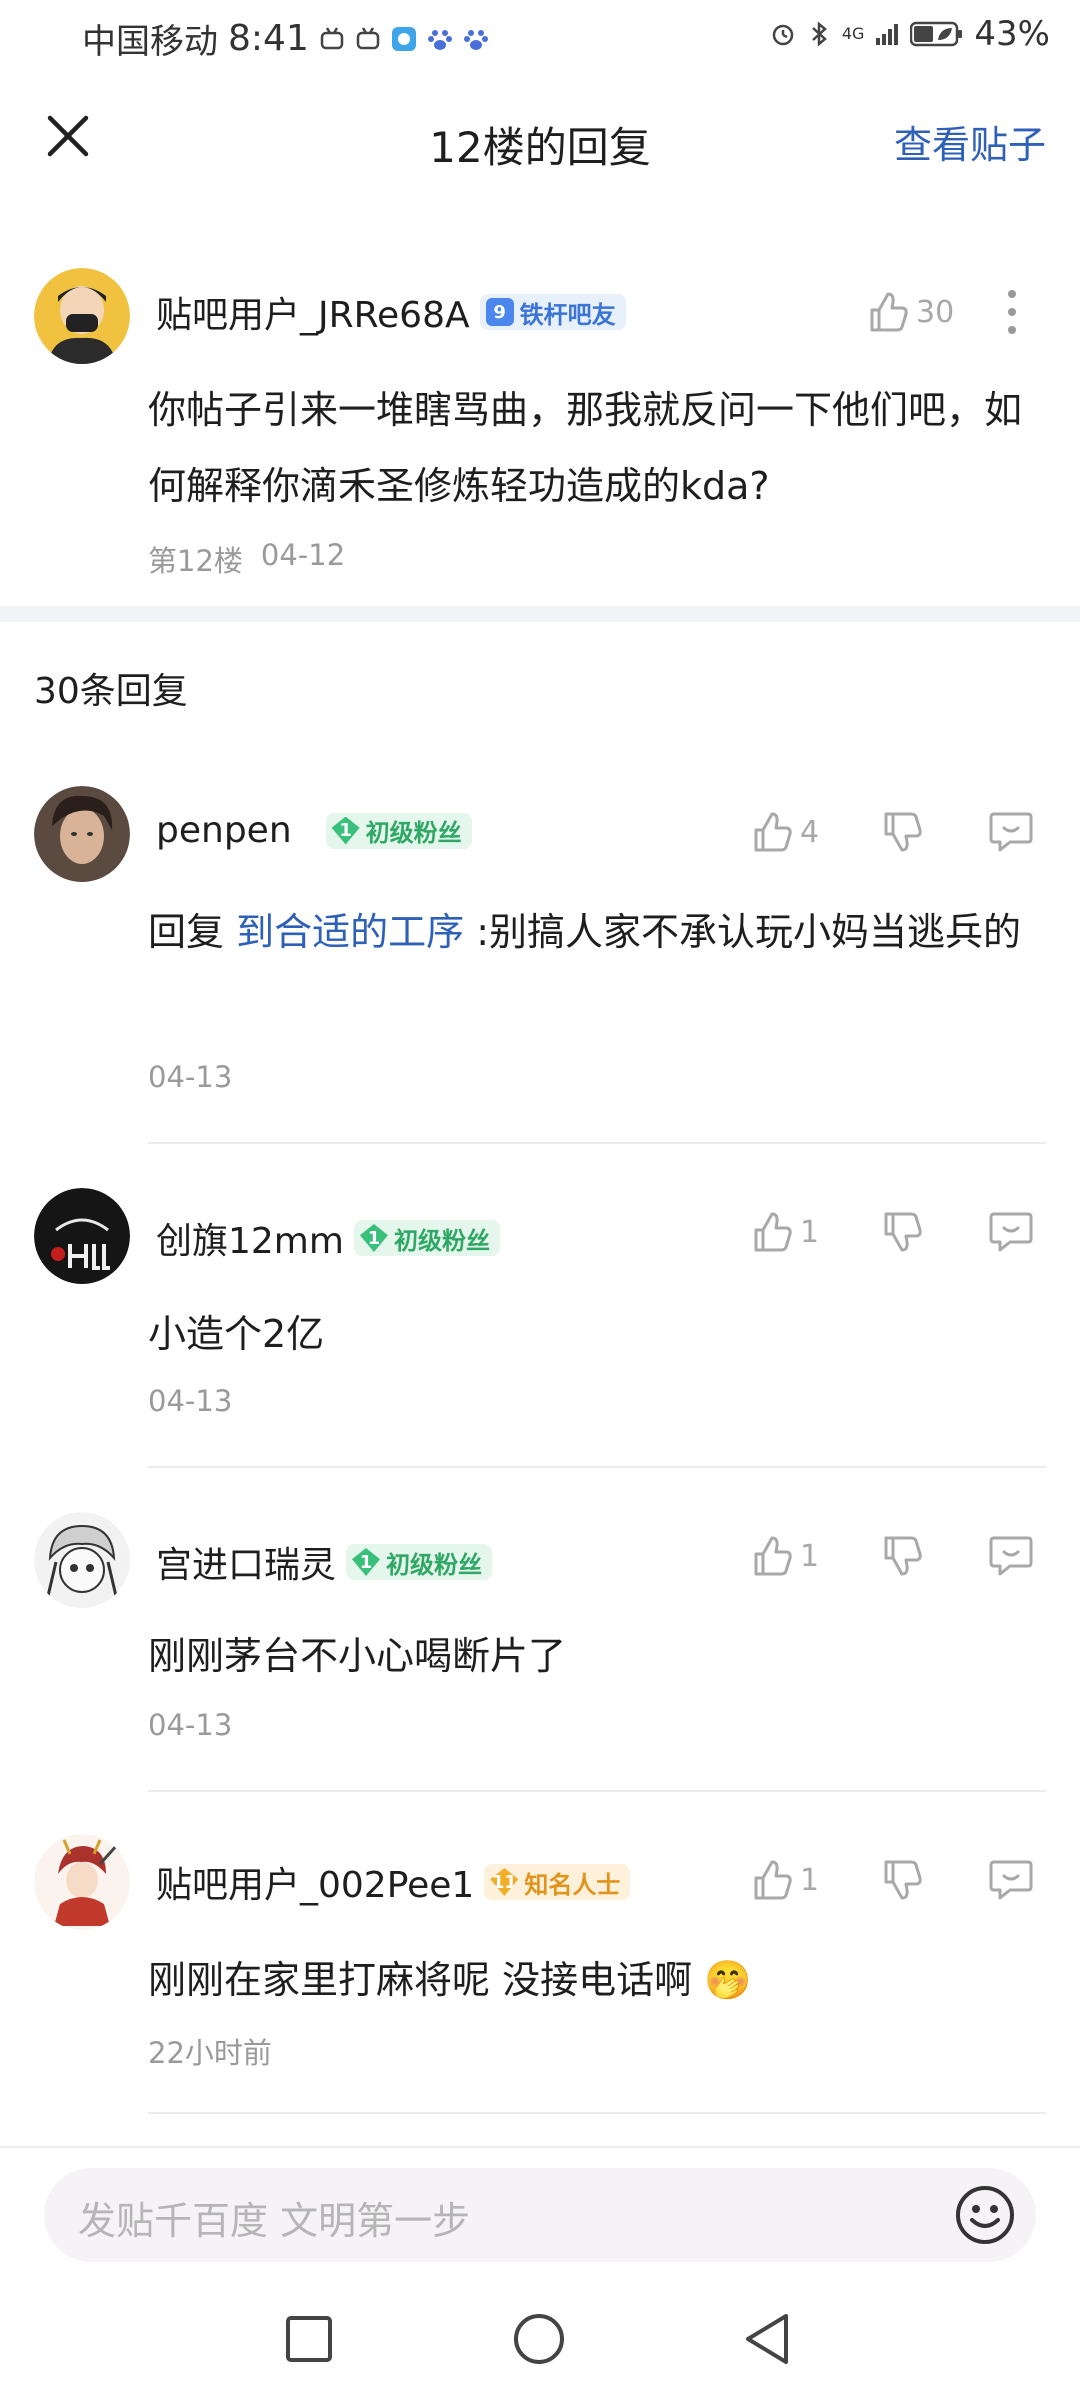 The width and height of the screenshot is (1080, 2400). I want to click on baidu-paw-icon, so click(475, 39).